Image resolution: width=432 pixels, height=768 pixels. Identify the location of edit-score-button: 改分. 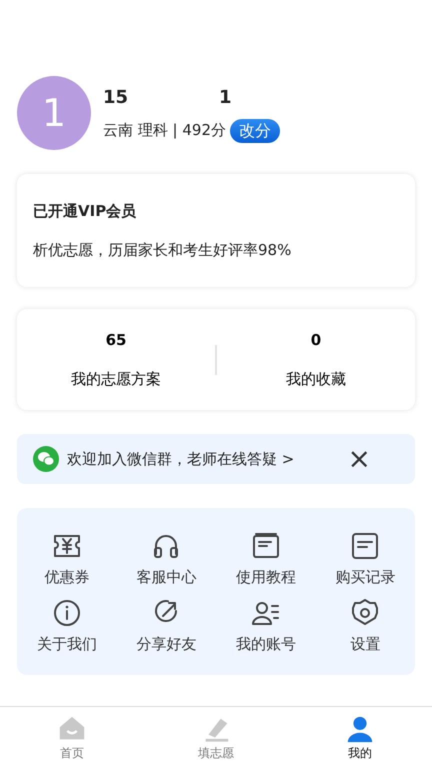
(255, 130).